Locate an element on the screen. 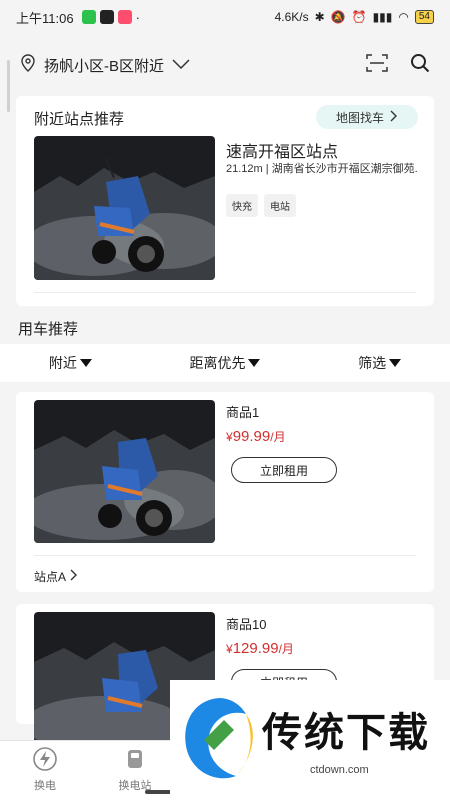 This screenshot has height=800, width=450. location-text: 扬帆小区-B区附近 is located at coordinates (104, 65).